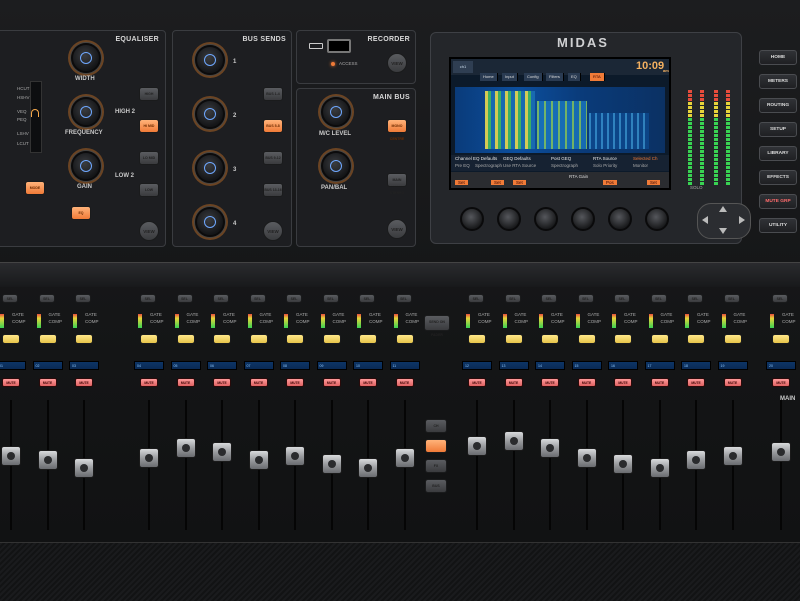 Image resolution: width=800 pixels, height=601 pixels. I want to click on bus-5-8-button: BUS 5-8, so click(273, 126).